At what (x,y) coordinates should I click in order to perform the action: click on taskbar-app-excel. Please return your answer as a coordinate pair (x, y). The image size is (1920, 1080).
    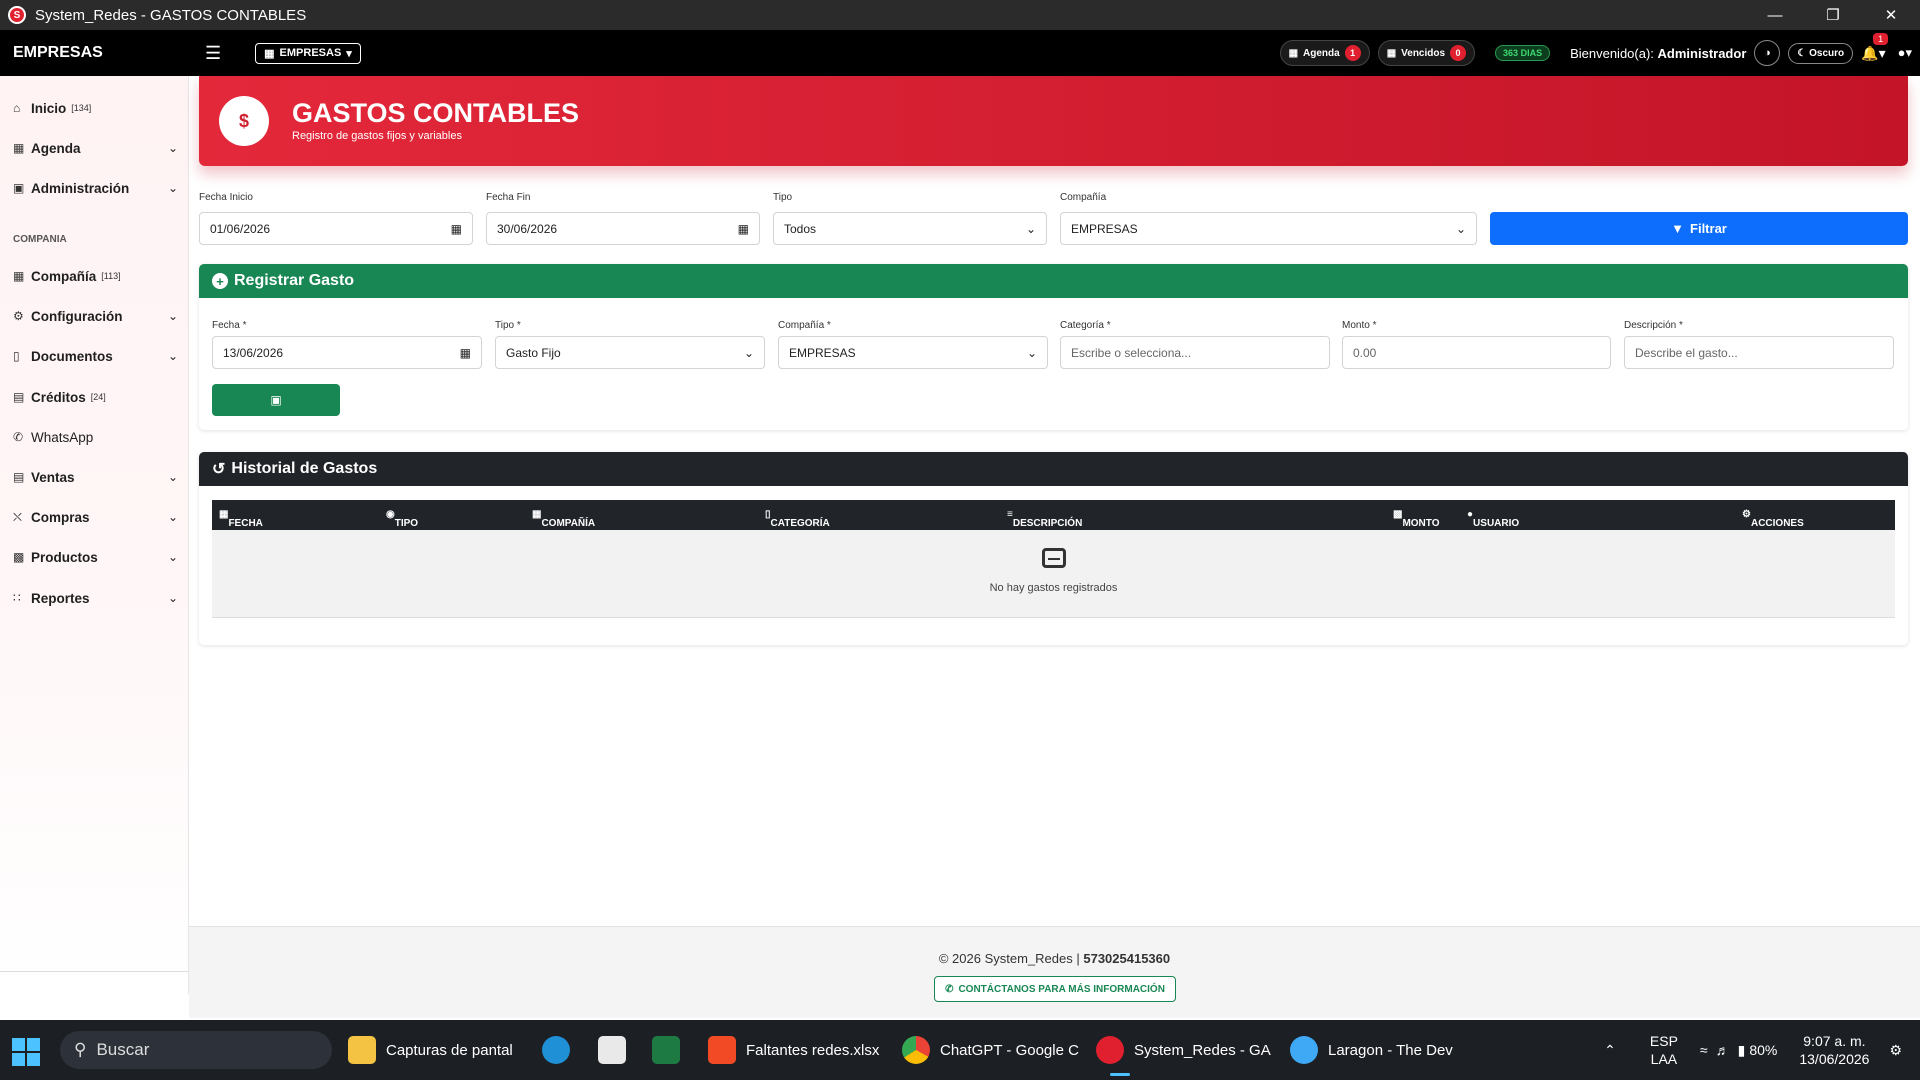
    Looking at the image, I should click on (666, 1050).